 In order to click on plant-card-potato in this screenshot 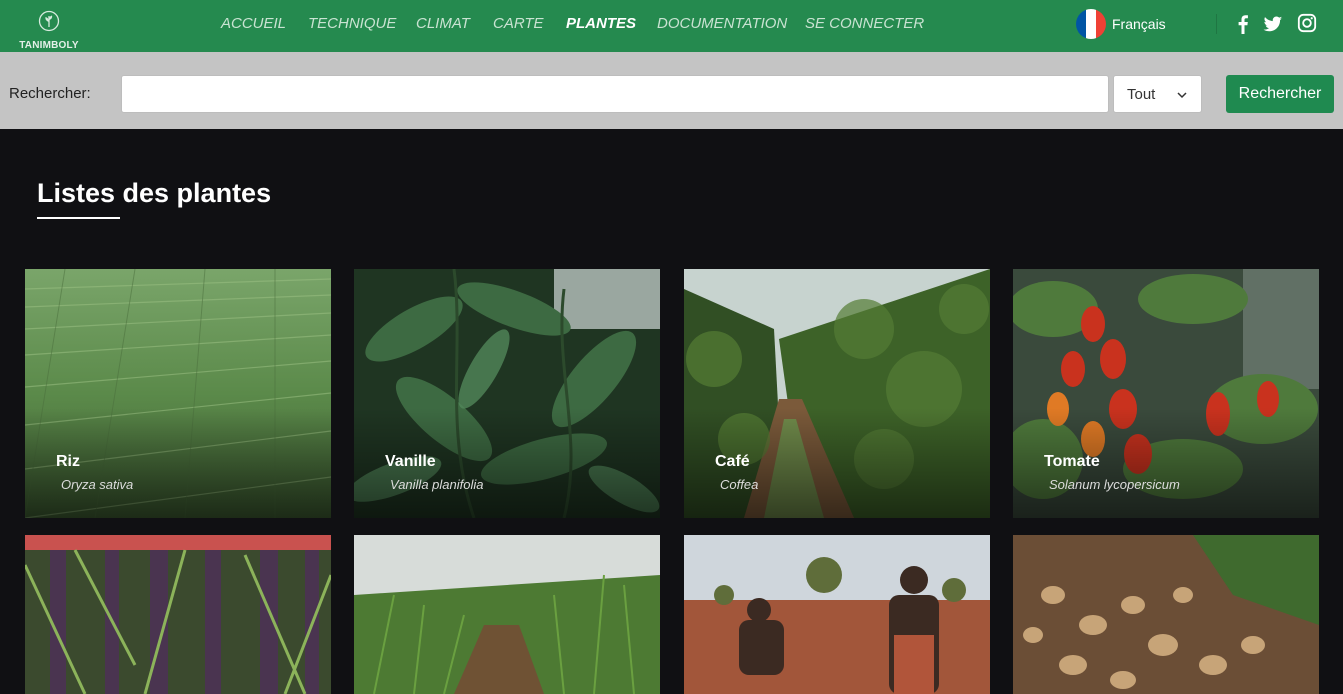, I will do `click(1166, 614)`.